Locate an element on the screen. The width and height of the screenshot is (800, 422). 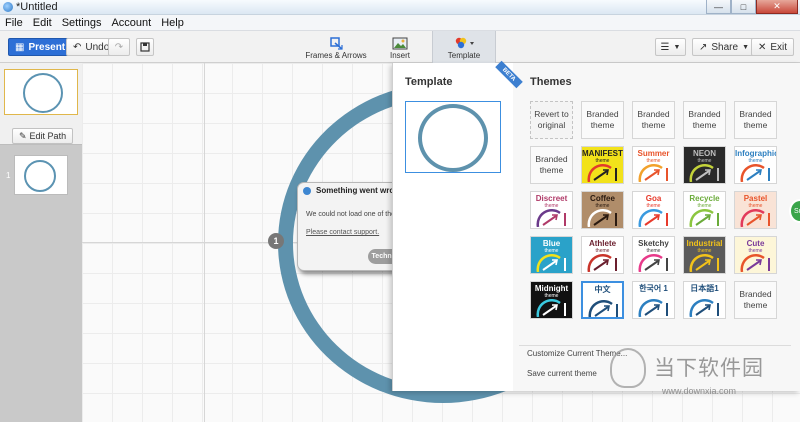
menu-edit: Edit is located at coordinates (42, 23).